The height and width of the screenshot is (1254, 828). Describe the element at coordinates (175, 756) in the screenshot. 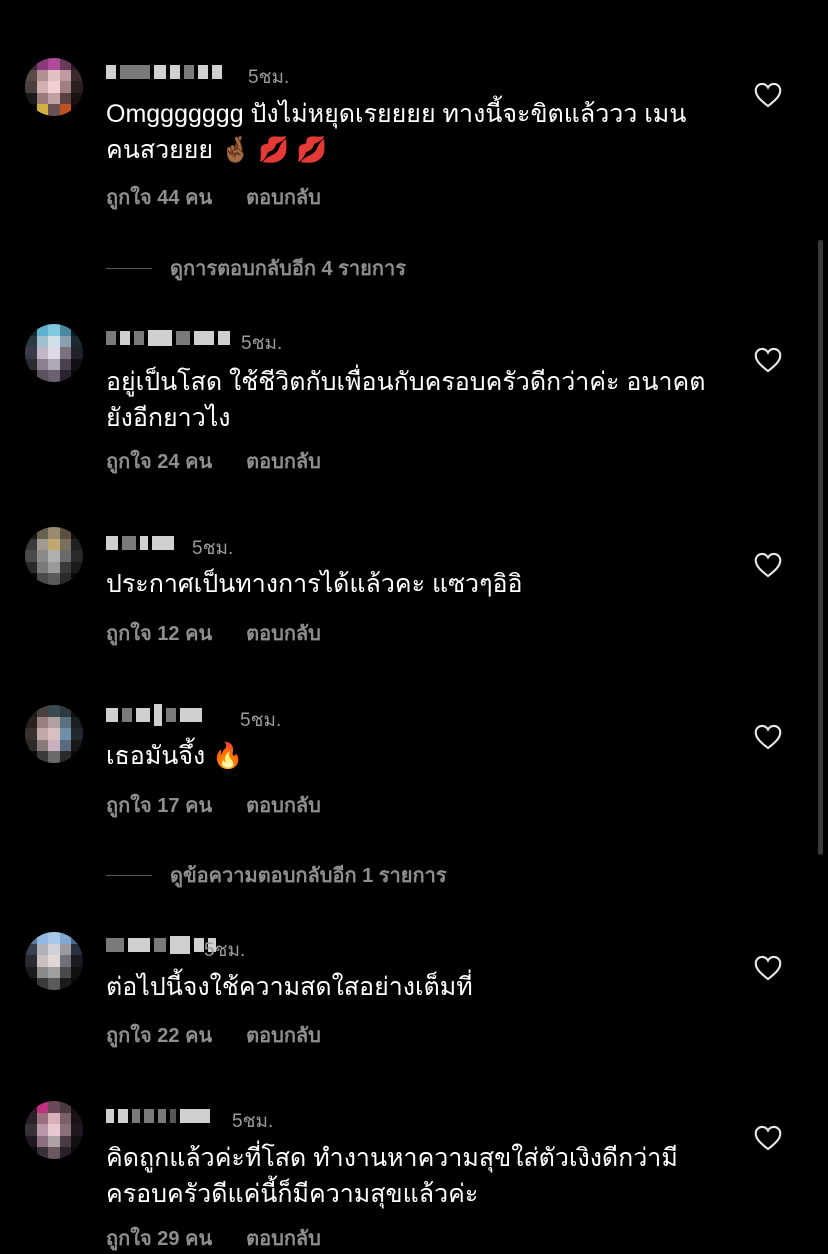

I see `comment-text: เธอมันจึ้ง 🔥` at that location.